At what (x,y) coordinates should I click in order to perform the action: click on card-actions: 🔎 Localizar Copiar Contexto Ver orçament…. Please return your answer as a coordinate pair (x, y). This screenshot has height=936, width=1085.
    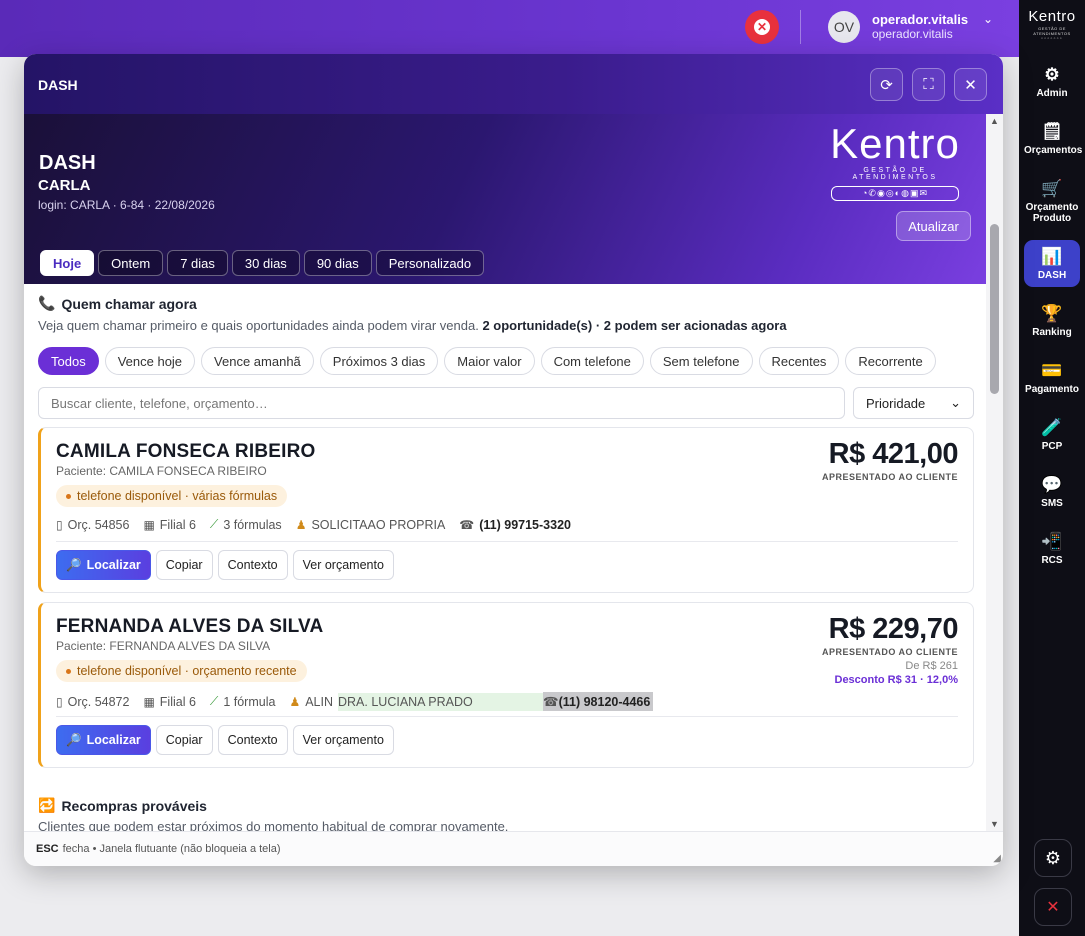
    Looking at the image, I should click on (225, 740).